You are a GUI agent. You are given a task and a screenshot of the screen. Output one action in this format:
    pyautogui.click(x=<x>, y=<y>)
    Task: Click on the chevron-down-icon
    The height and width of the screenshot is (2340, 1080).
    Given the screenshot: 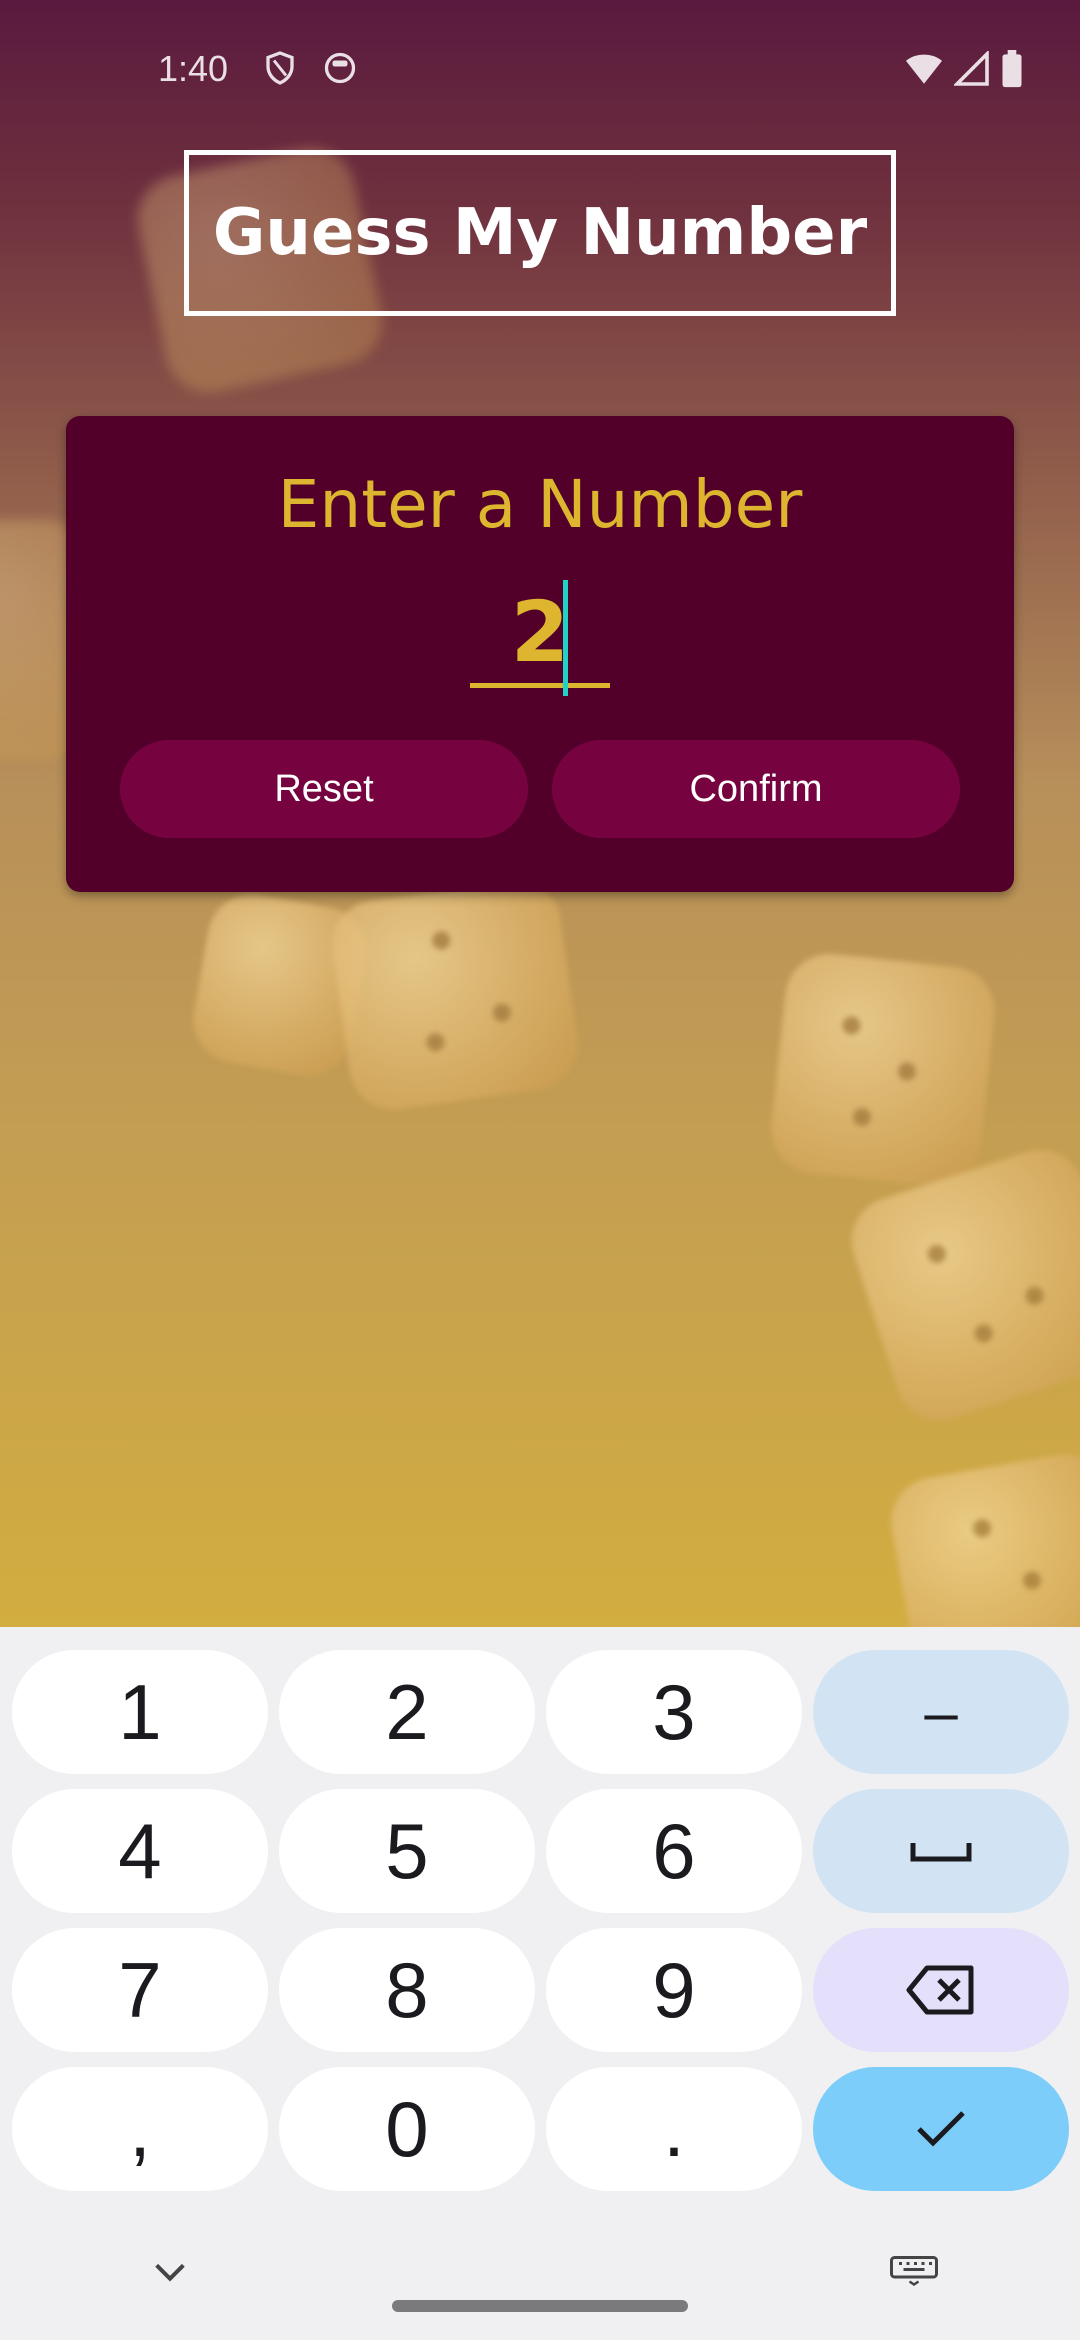 What is the action you would take?
    pyautogui.click(x=170, y=2272)
    